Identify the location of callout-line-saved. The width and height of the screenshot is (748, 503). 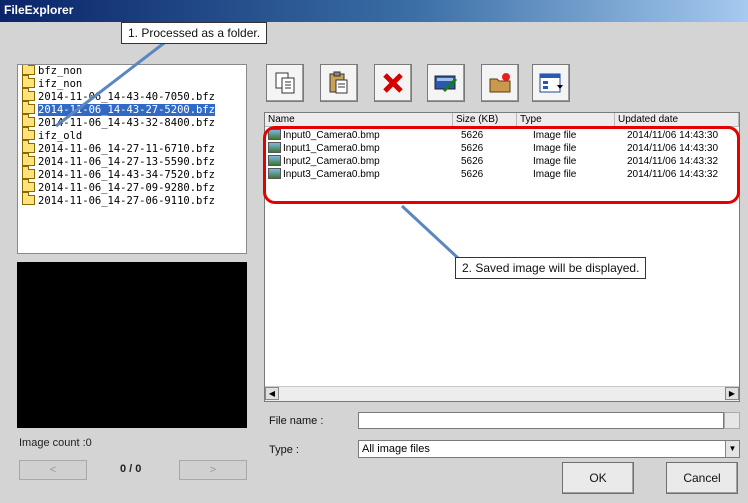
(430, 232).